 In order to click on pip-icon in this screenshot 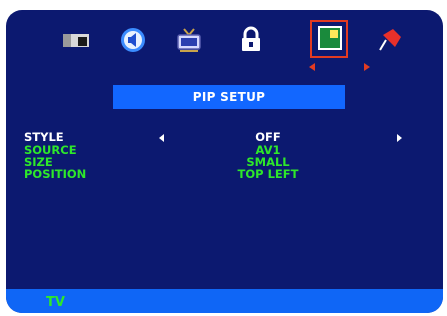, I will do `click(330, 38)`.